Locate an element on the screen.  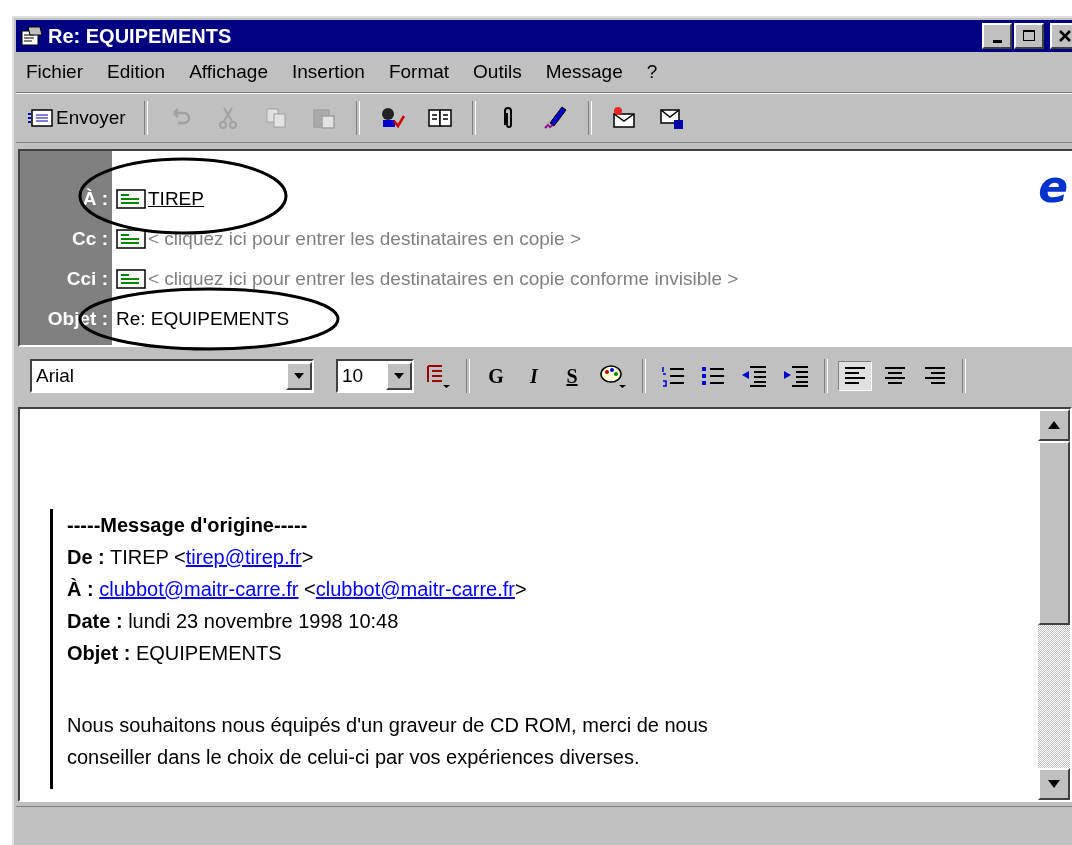
palette-icon is located at coordinates (613, 376).